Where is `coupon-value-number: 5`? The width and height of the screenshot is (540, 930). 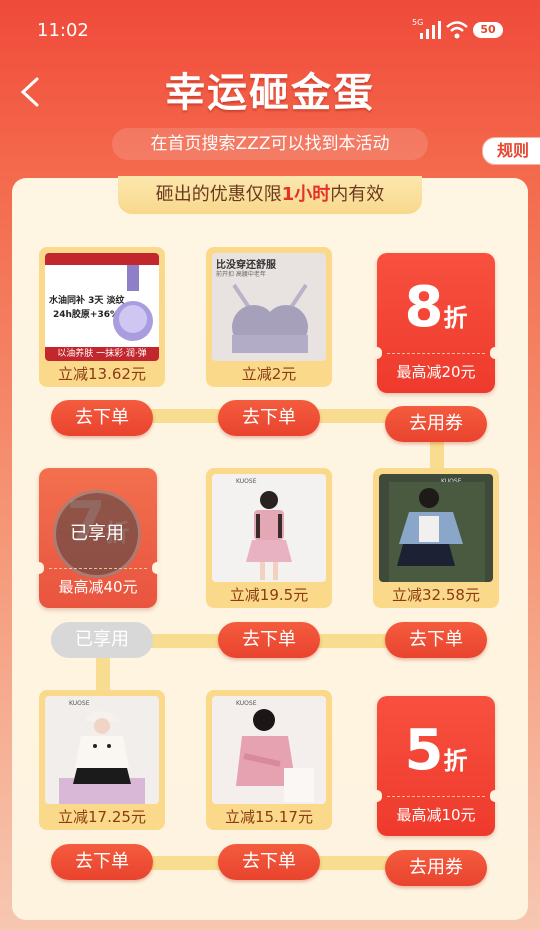
coupon-value-number: 5 is located at coordinates (424, 750).